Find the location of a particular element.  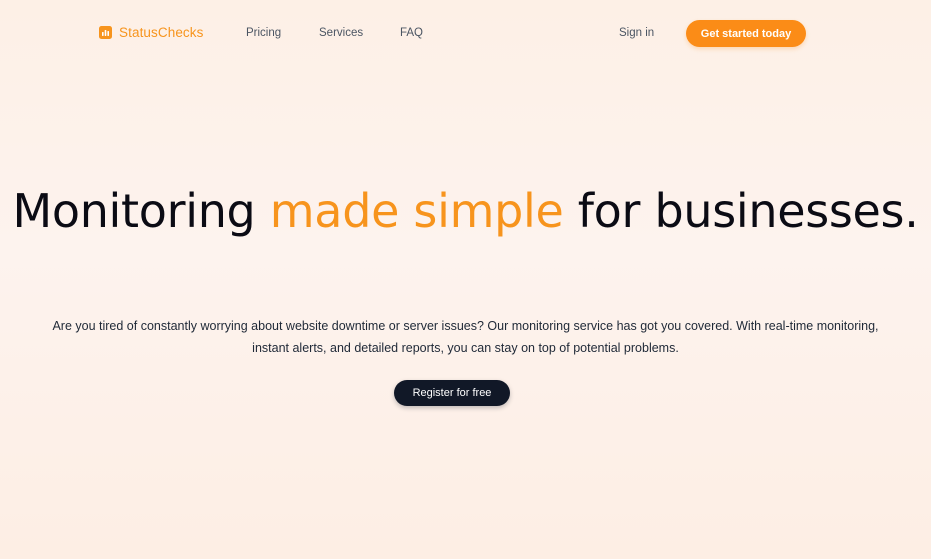

hero-title-accent: made simple is located at coordinates (416, 211).